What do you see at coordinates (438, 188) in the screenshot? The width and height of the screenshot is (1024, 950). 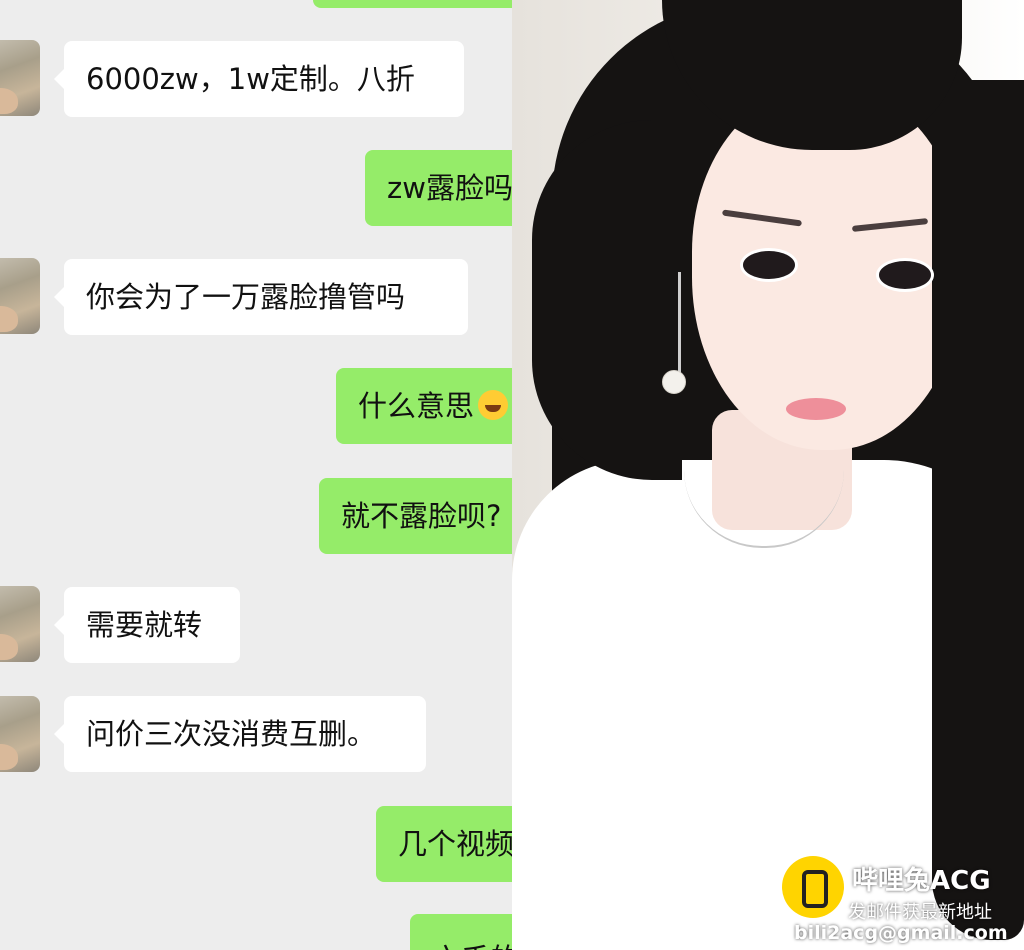 I see `chat-bubble-outgoing: zw露脸吗` at bounding box center [438, 188].